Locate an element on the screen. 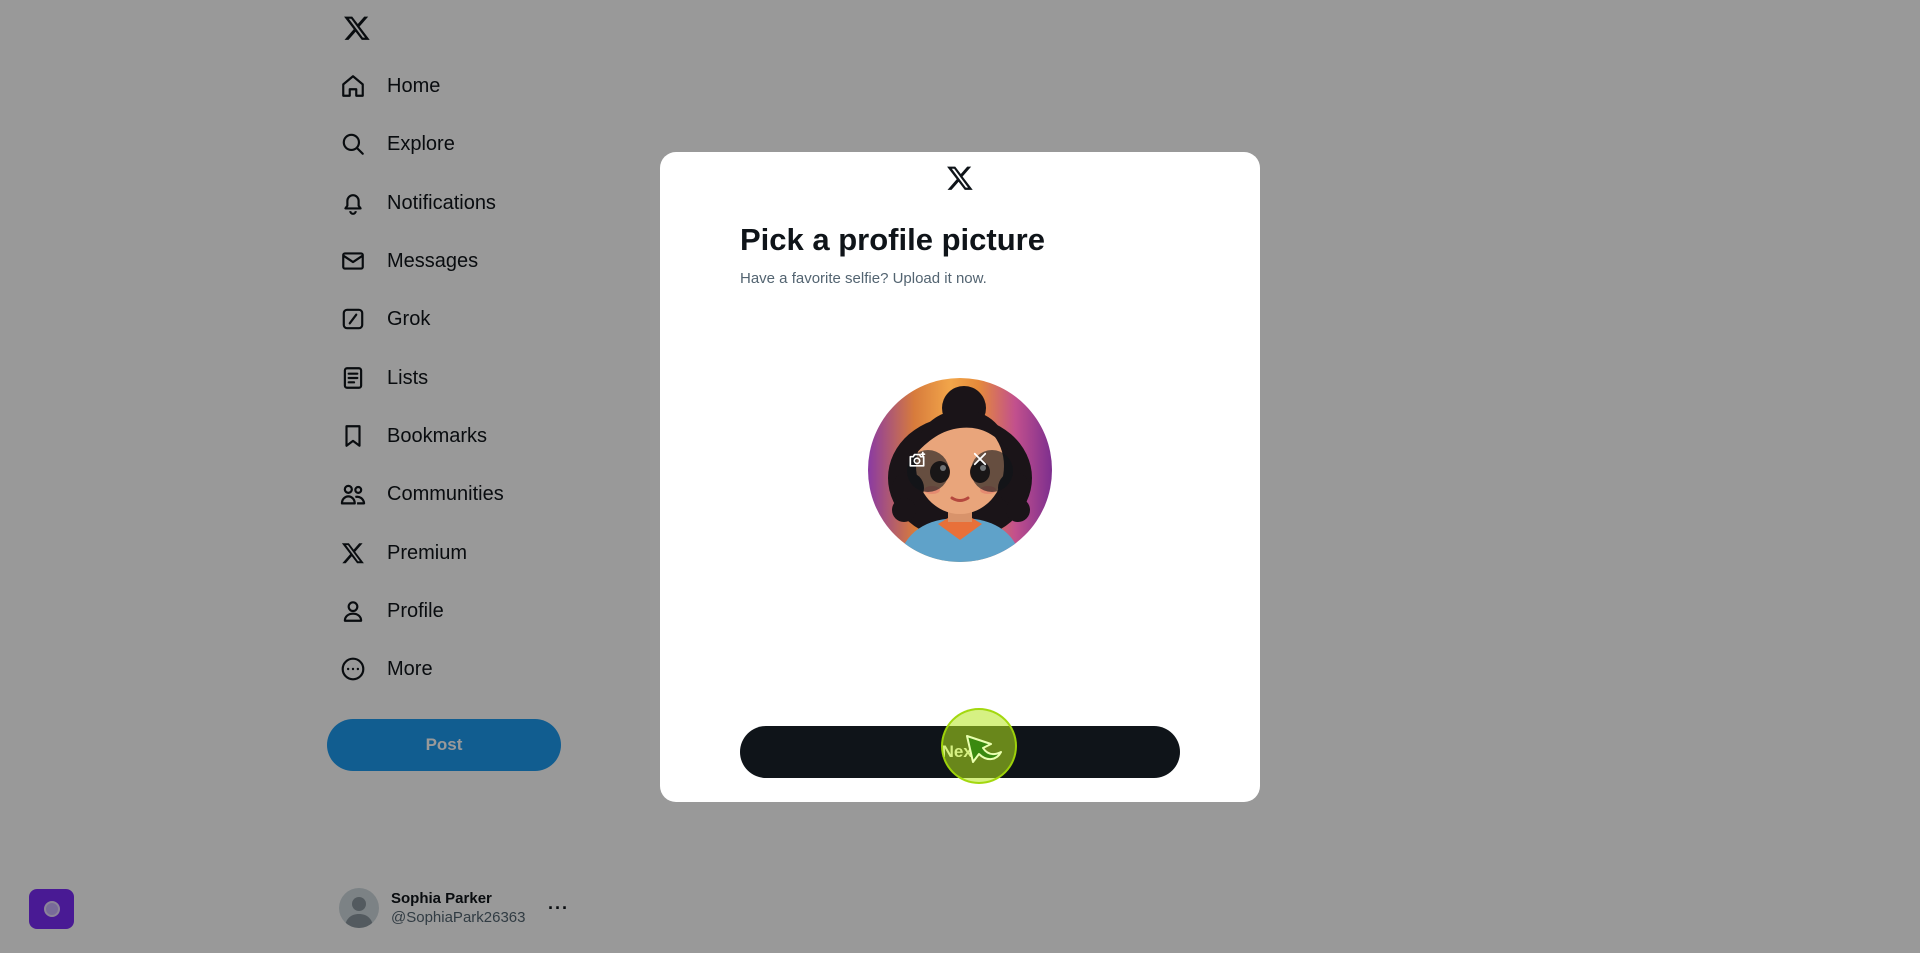 Image resolution: width=1920 pixels, height=953 pixels. dialog-title: Pick a profile picture is located at coordinates (892, 239).